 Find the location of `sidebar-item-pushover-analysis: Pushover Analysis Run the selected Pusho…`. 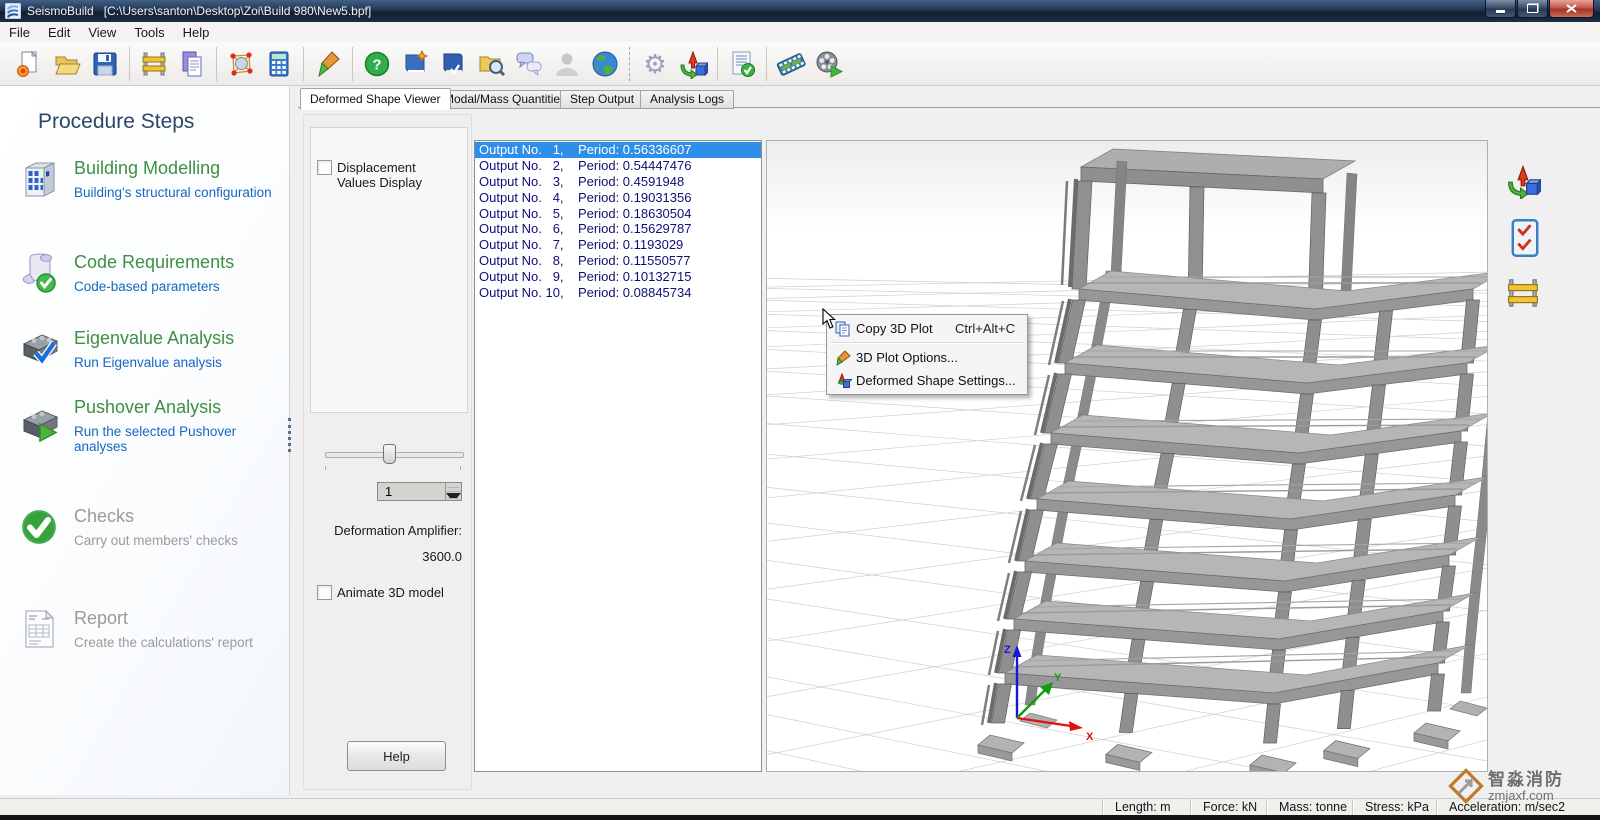

sidebar-item-pushover-analysis: Pushover Analysis Run the selected Pusho… is located at coordinates (151, 425).